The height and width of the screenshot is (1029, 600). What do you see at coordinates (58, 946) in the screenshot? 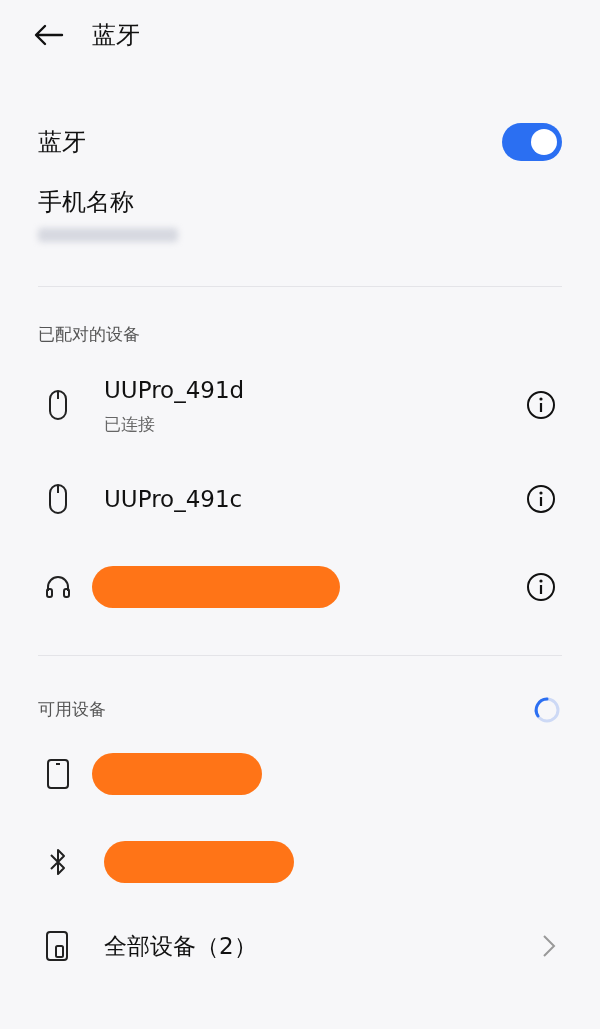
I see `devices-icon` at bounding box center [58, 946].